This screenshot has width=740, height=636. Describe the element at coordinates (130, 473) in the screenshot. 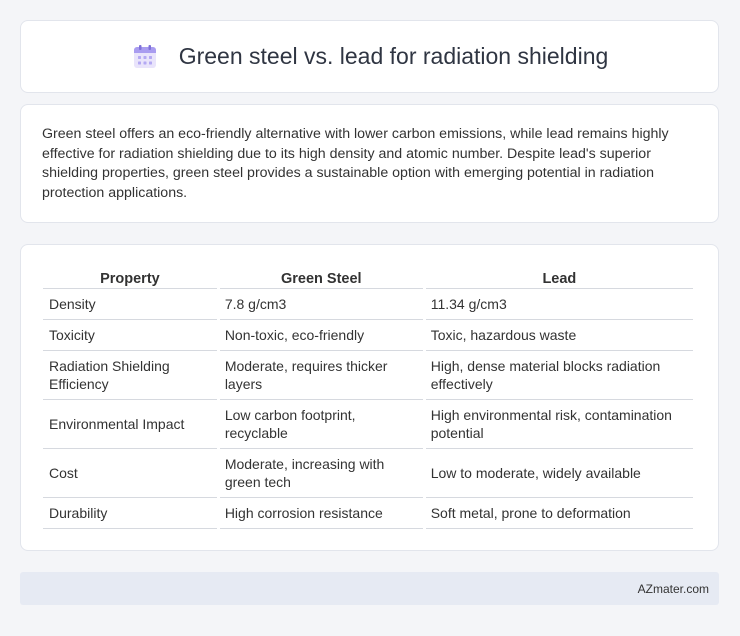

I see `cell-property: Cost` at that location.